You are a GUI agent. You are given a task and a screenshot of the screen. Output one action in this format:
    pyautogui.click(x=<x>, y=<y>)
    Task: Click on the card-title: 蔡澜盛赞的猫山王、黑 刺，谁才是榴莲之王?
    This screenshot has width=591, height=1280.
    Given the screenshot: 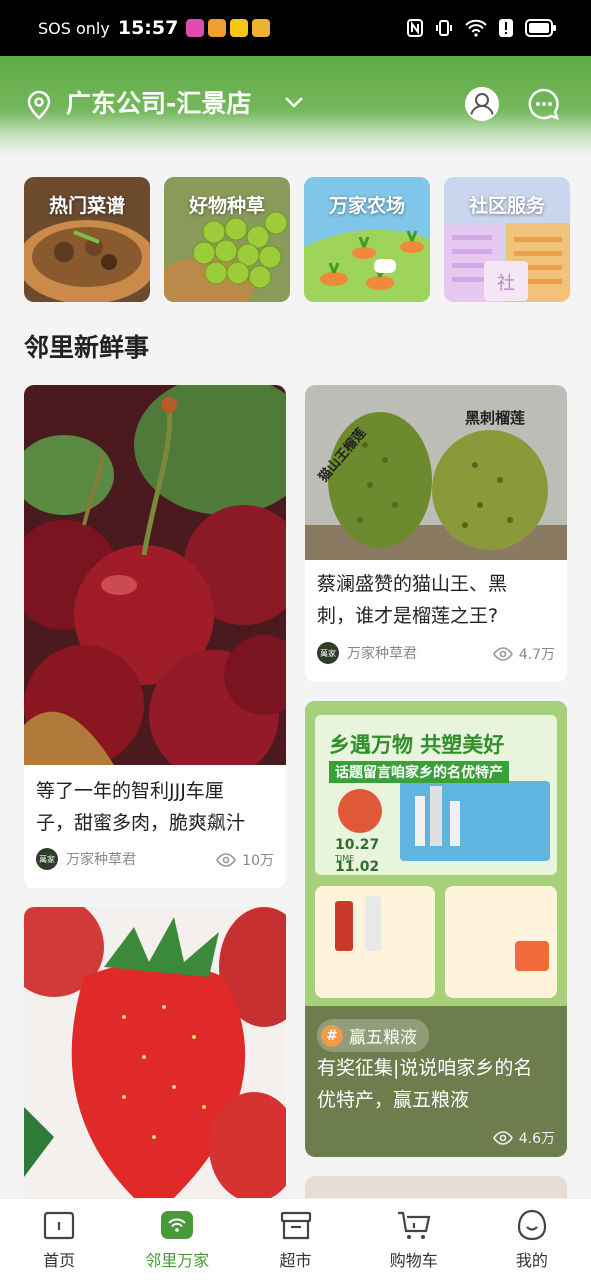 What is the action you would take?
    pyautogui.click(x=412, y=600)
    